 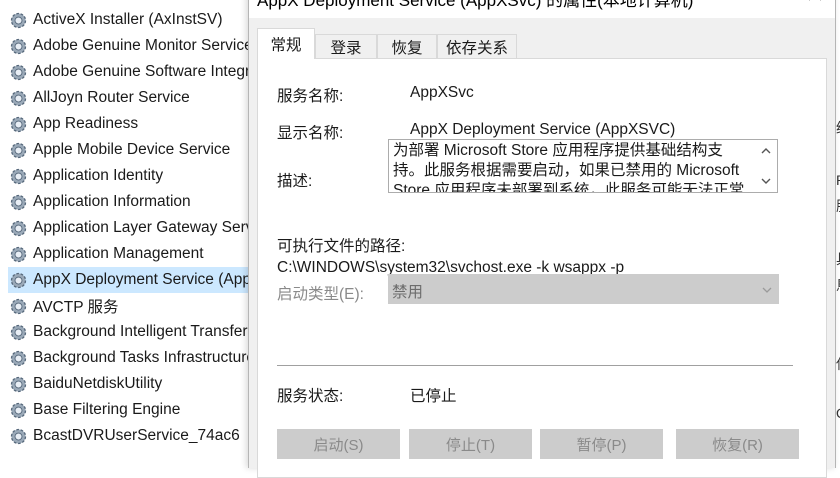 I want to click on service-name: Application Information, so click(x=112, y=201).